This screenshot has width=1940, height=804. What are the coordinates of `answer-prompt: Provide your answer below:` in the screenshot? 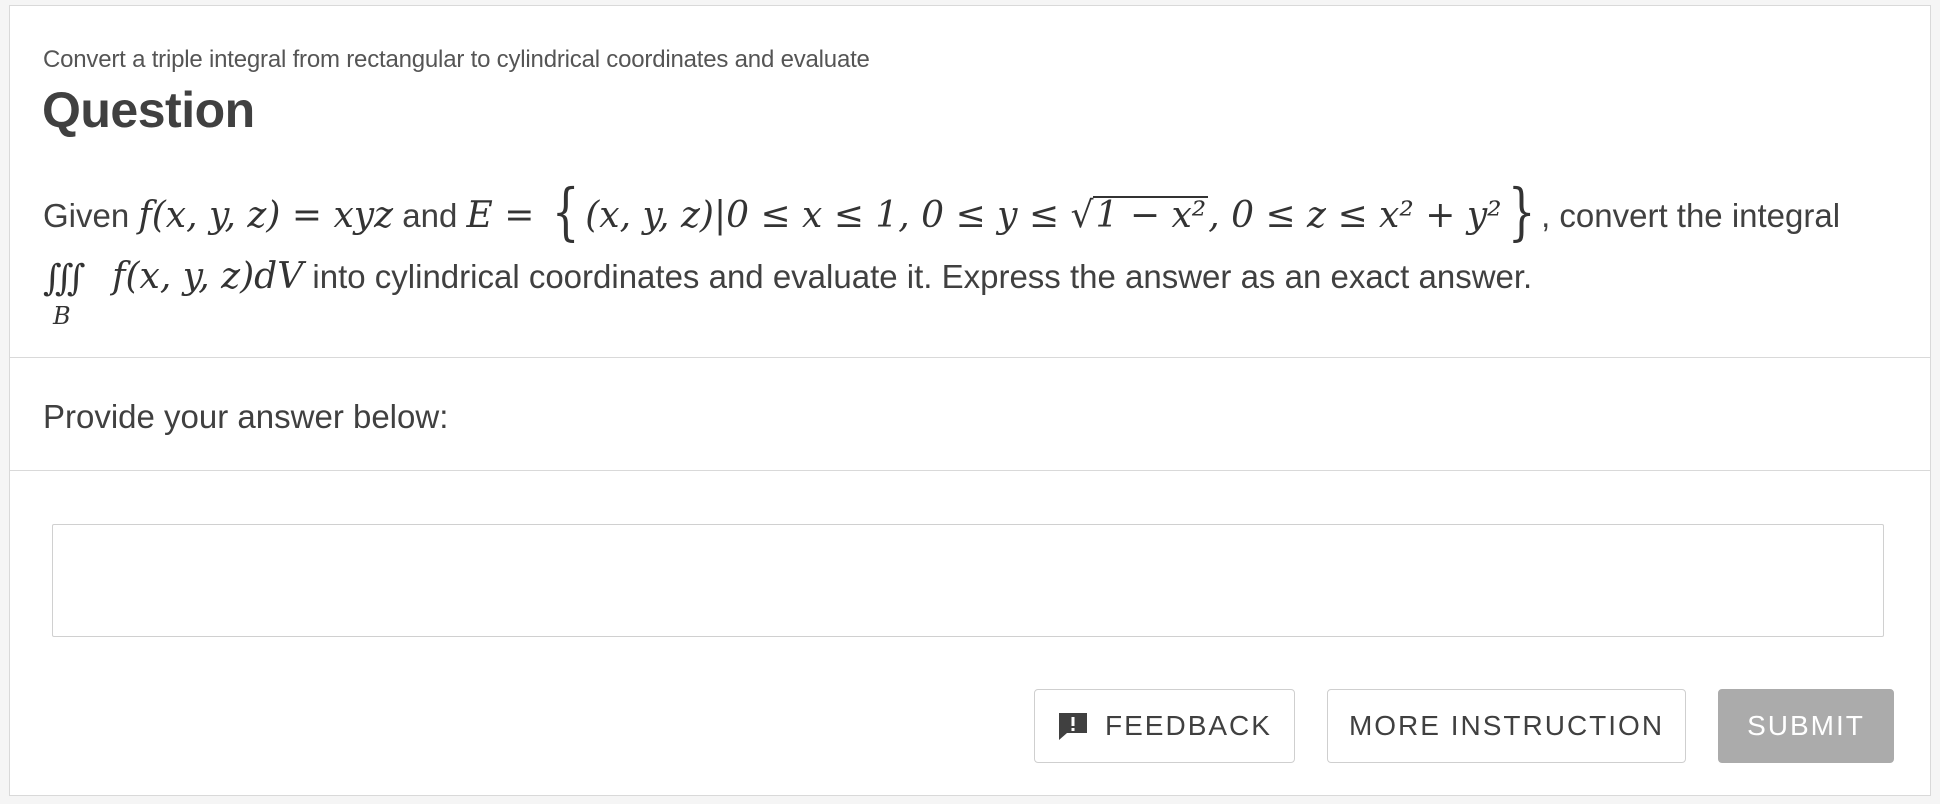 It's located at (246, 416).